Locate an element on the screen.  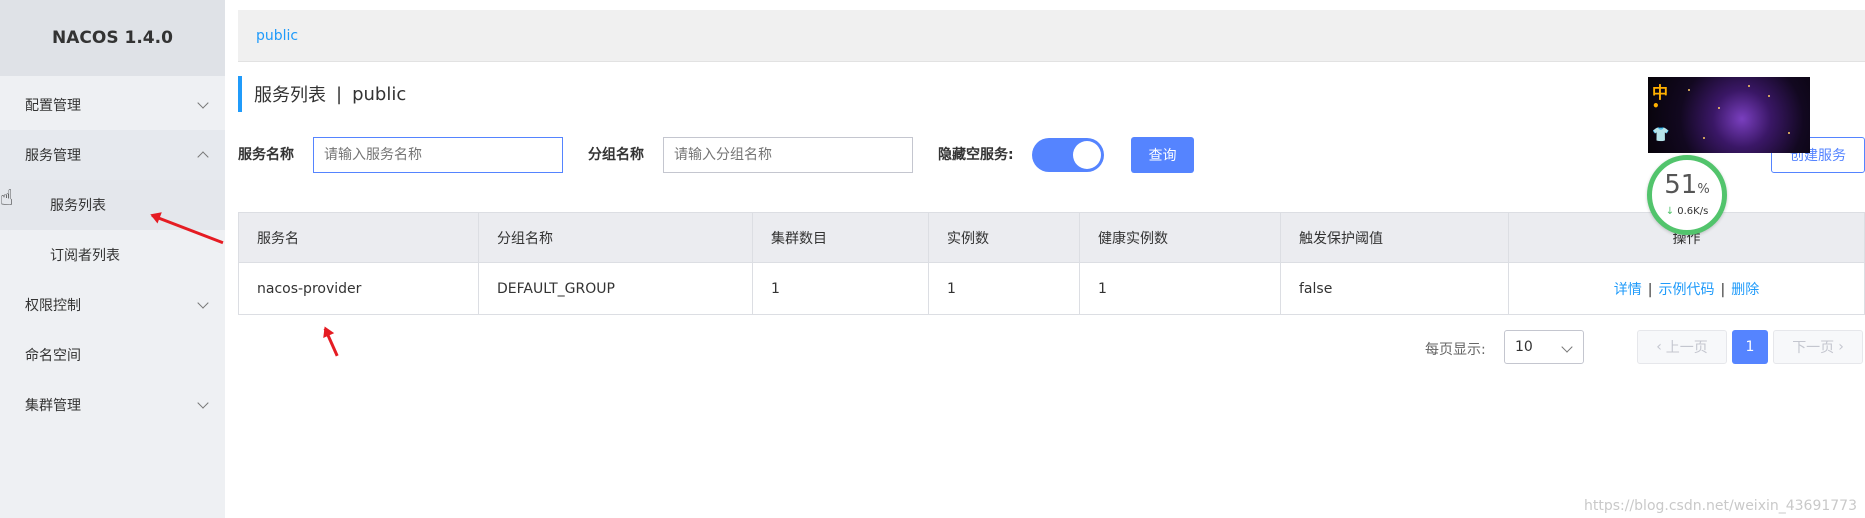
next-page-button: 下一页 › is located at coordinates (1818, 347).